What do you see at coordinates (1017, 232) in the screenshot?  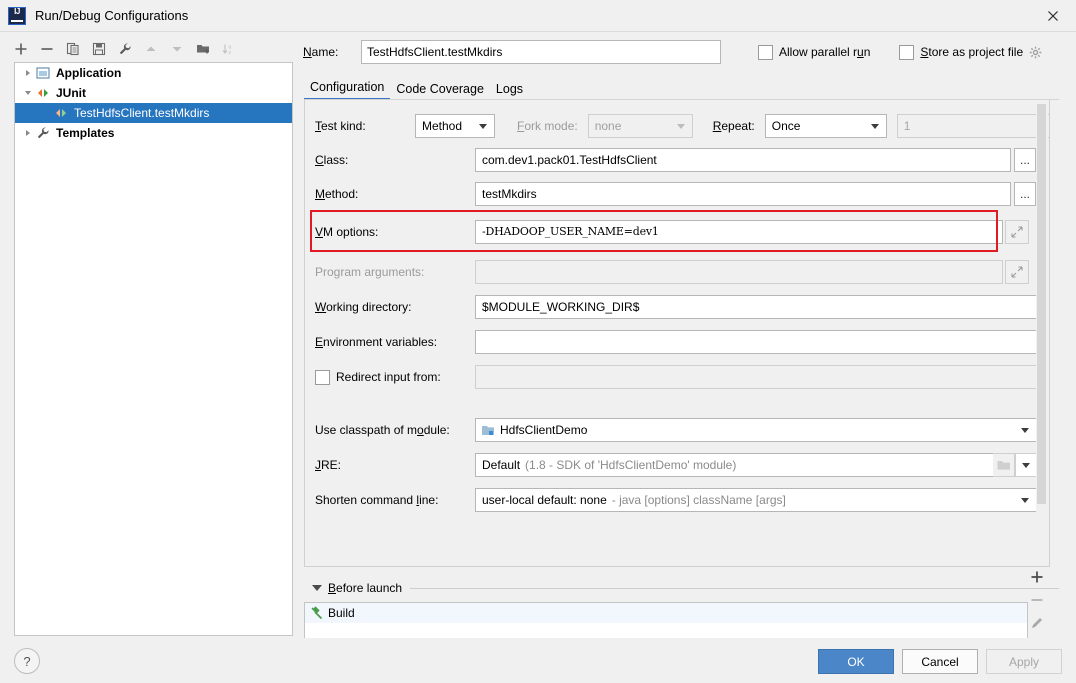 I see `vm-options-expand-button` at bounding box center [1017, 232].